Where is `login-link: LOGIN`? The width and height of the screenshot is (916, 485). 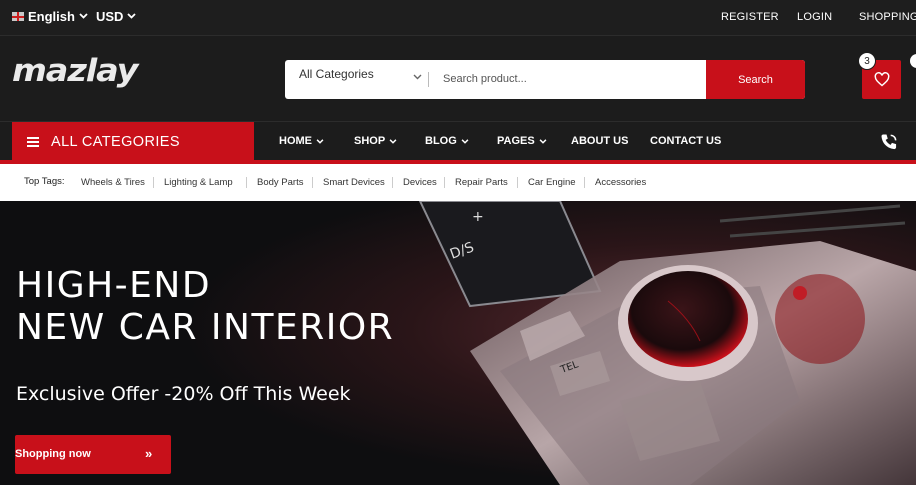 login-link: LOGIN is located at coordinates (814, 17).